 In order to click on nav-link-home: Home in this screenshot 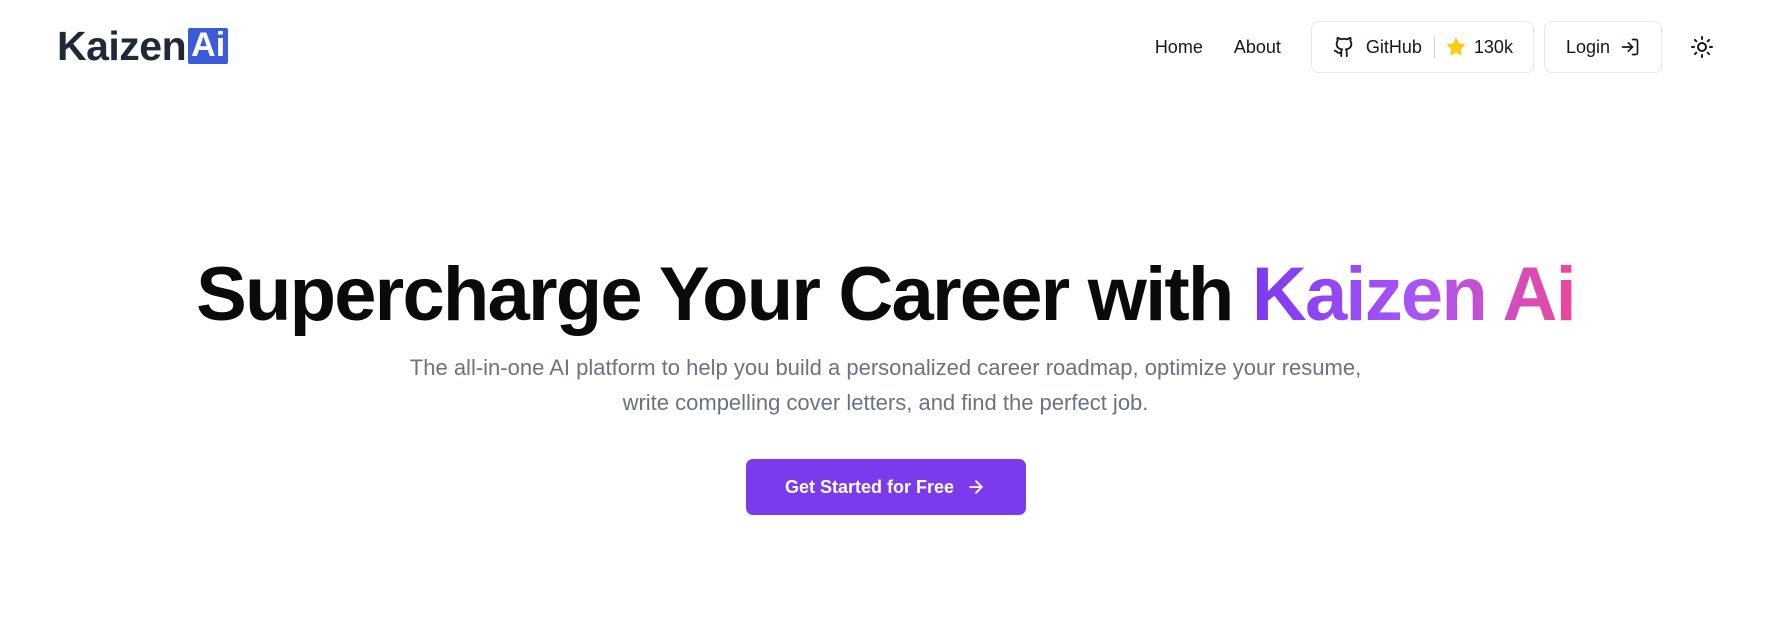, I will do `click(1179, 47)`.